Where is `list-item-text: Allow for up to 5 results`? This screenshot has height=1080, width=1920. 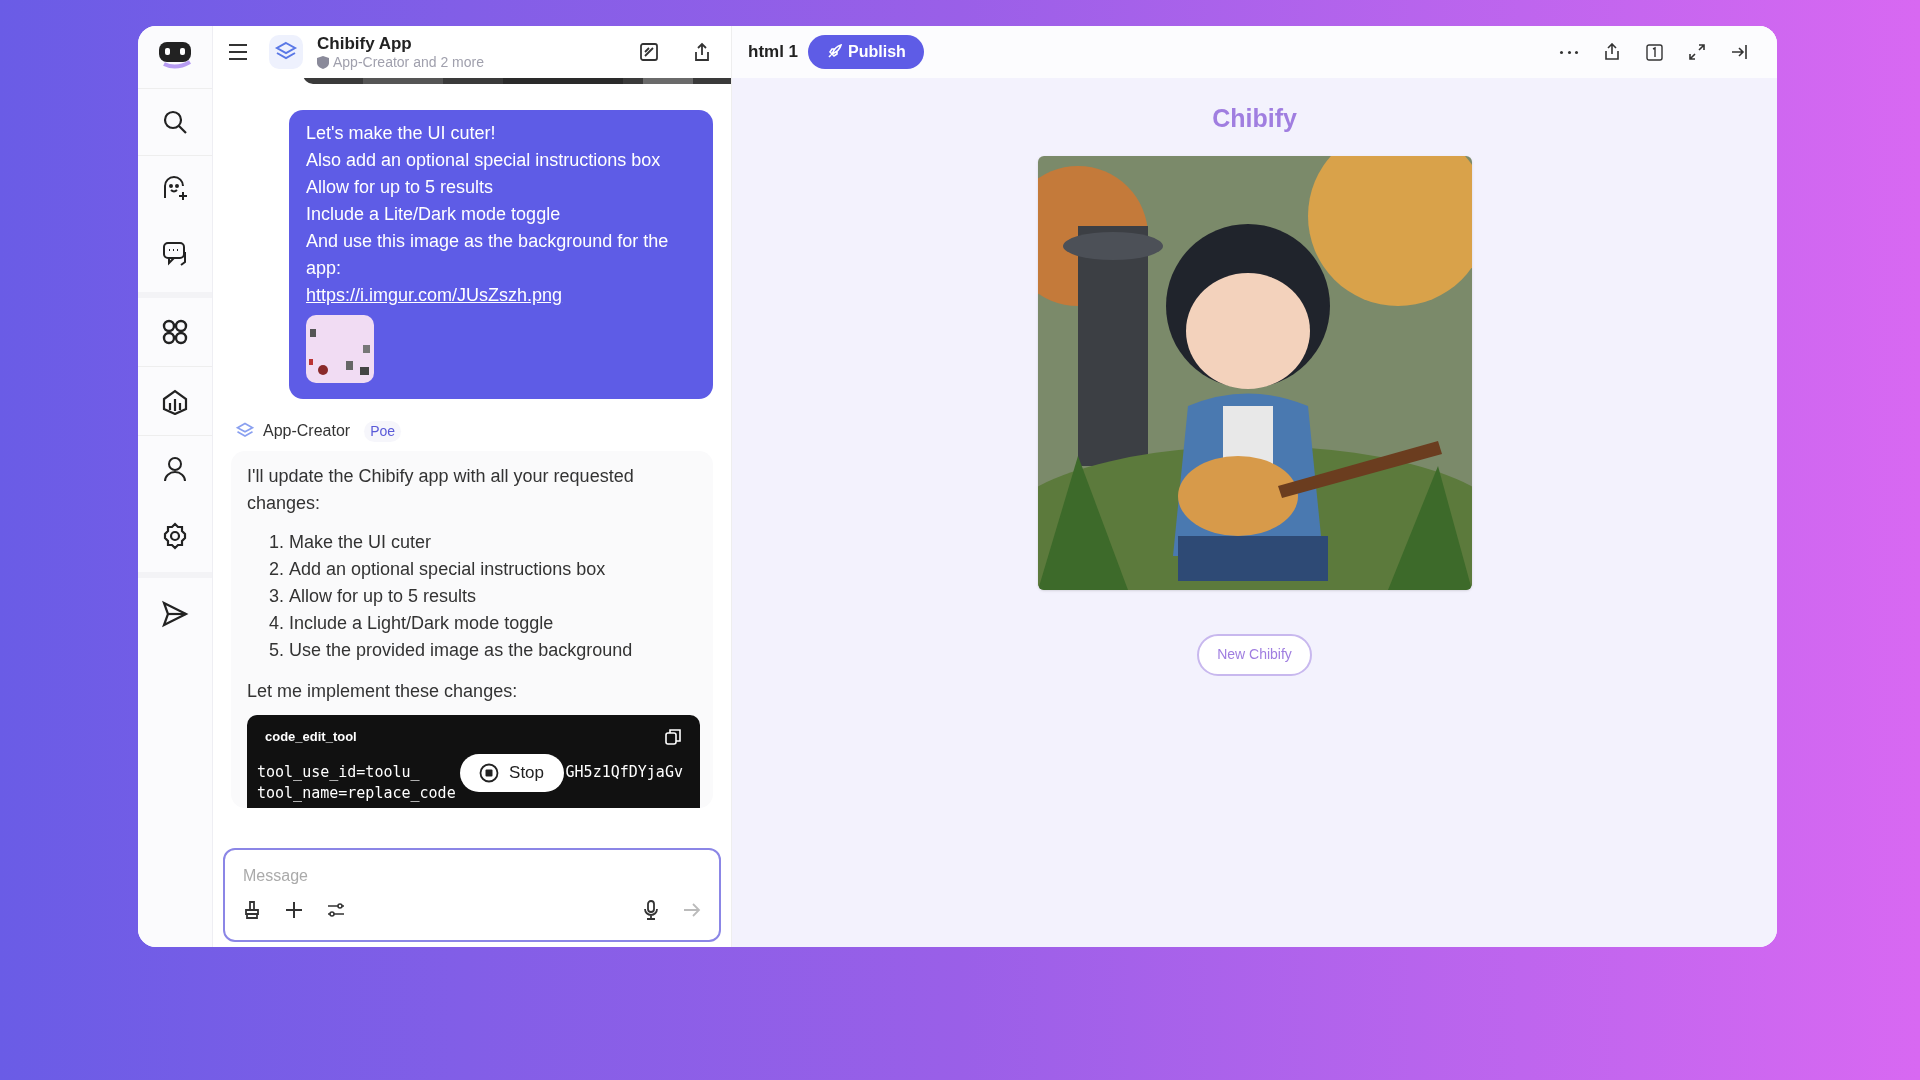
list-item-text: Allow for up to 5 results is located at coordinates (383, 596).